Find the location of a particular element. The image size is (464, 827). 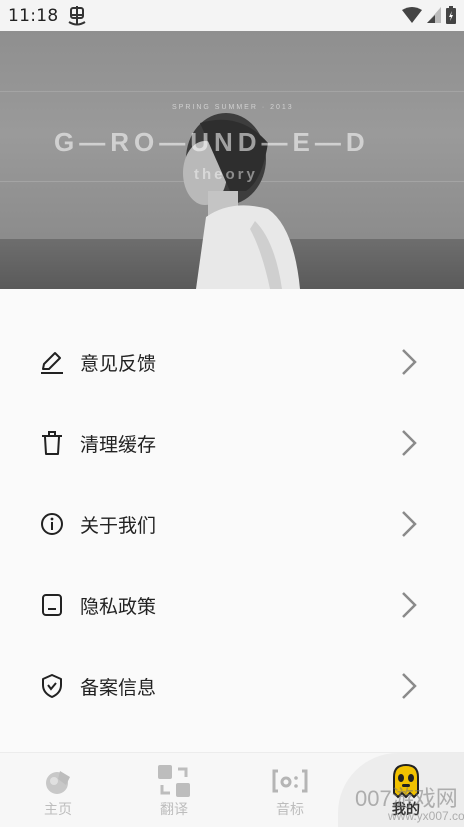

menu-item-about-us: 关于我们 is located at coordinates (232, 524).